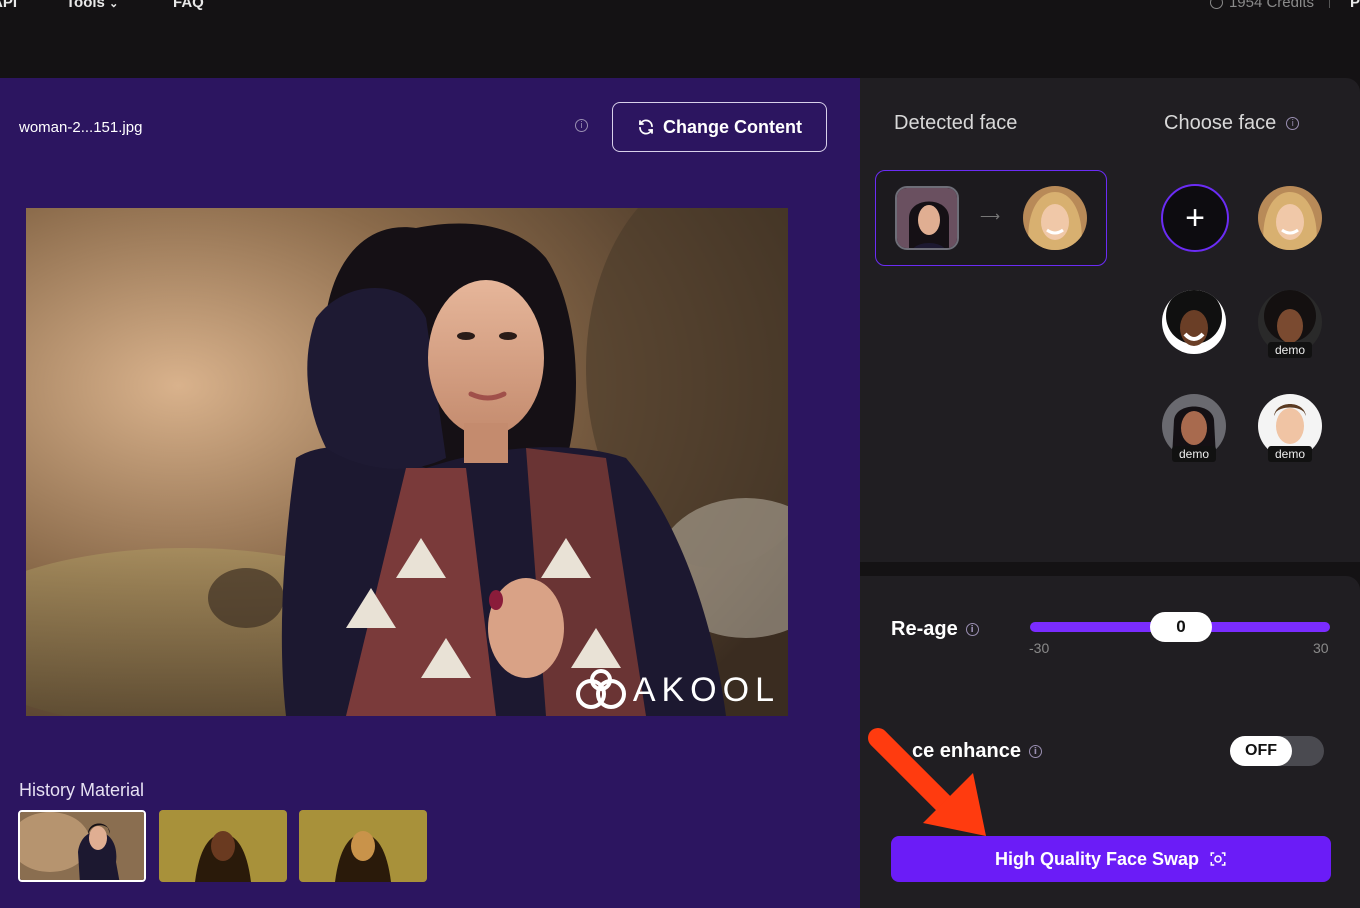  Describe the element at coordinates (85, 5) in the screenshot. I see `nav-item-tools-label: Tools` at that location.